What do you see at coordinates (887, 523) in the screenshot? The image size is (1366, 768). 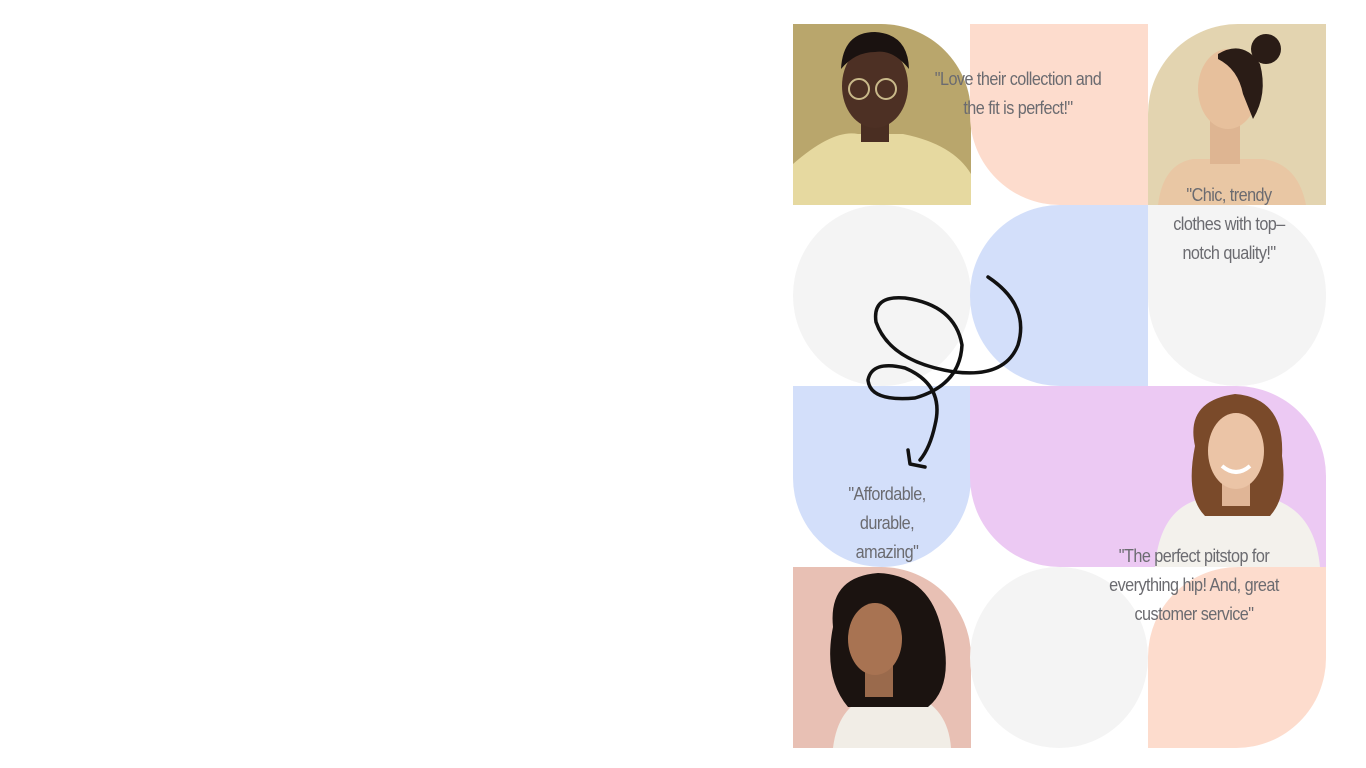 I see `testimonial-quote: "Affordable, durable, amazing"` at bounding box center [887, 523].